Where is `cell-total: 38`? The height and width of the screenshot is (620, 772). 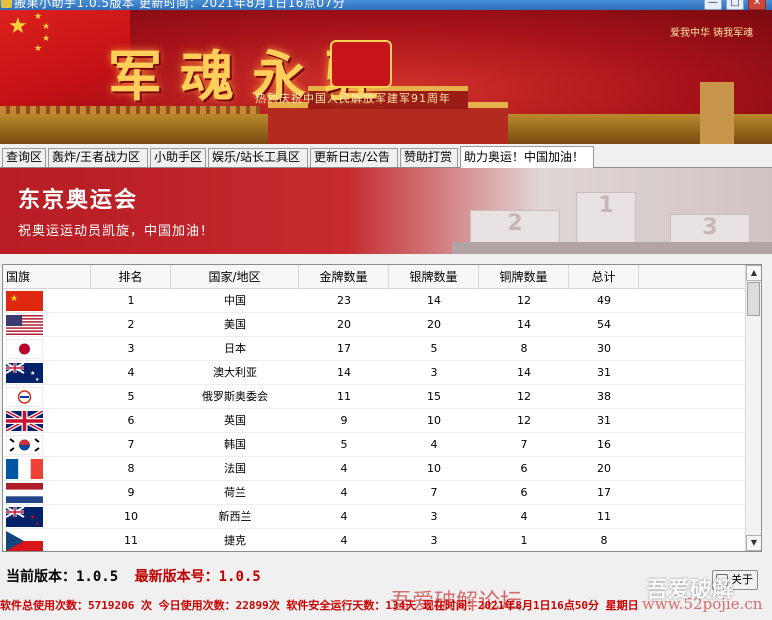
cell-total: 38 is located at coordinates (604, 396).